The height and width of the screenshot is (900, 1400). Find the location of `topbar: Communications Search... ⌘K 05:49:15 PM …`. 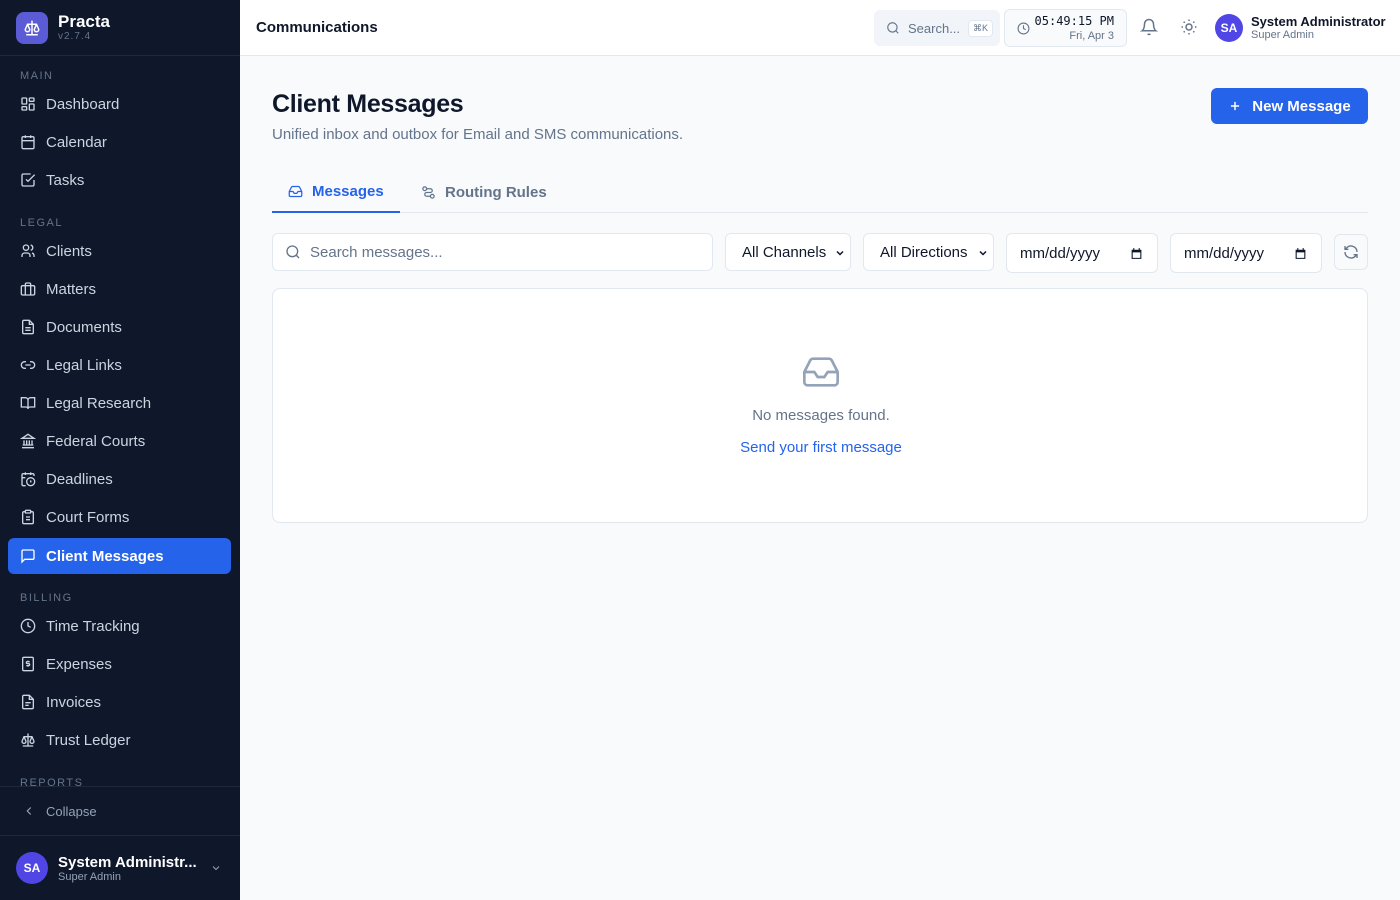

topbar: Communications Search... ⌘K 05:49:15 PM … is located at coordinates (820, 28).